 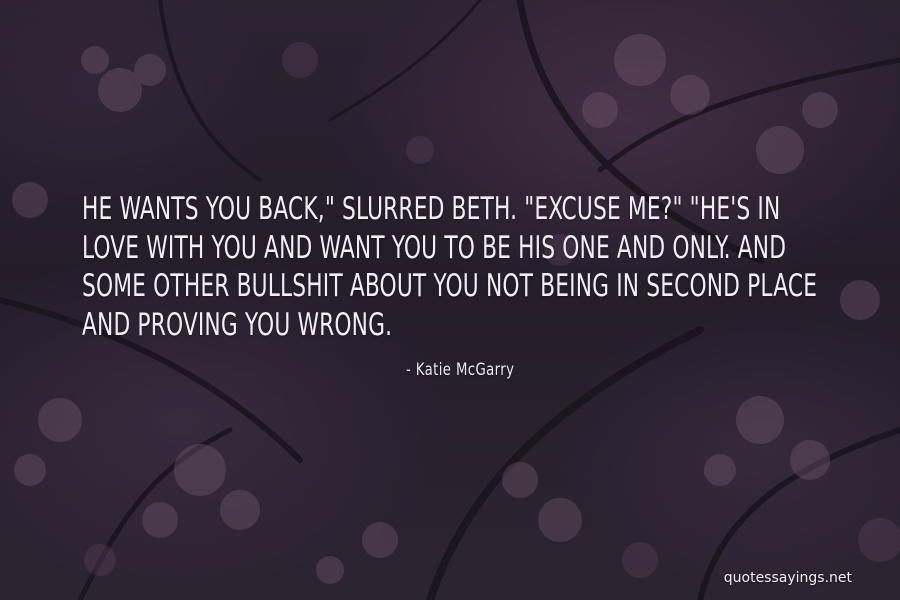 What do you see at coordinates (460, 370) in the screenshot?
I see `quote-author: - Katie McGarry` at bounding box center [460, 370].